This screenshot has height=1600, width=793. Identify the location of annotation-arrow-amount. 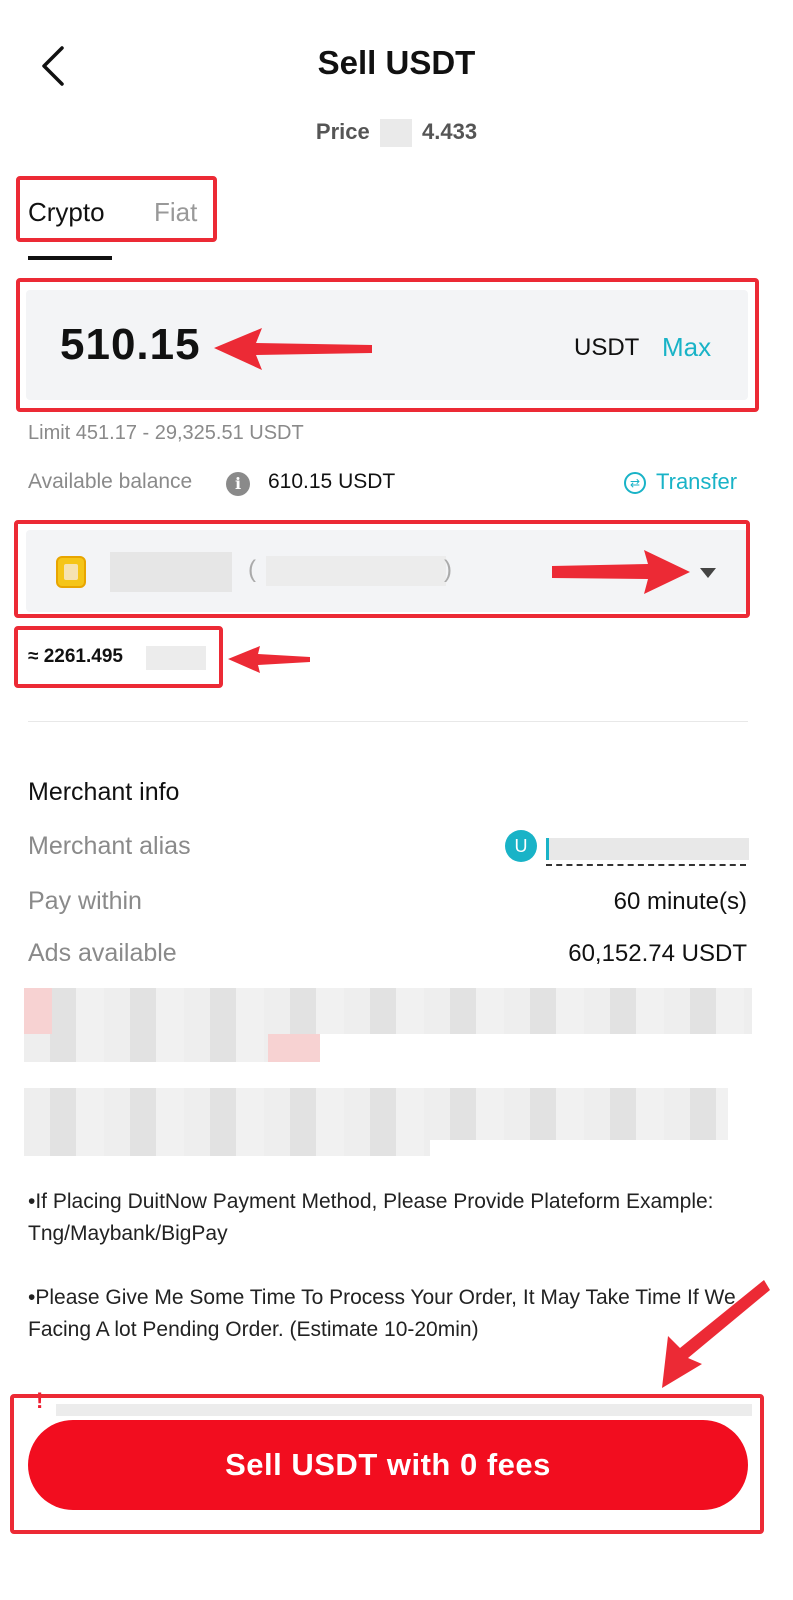
(293, 349).